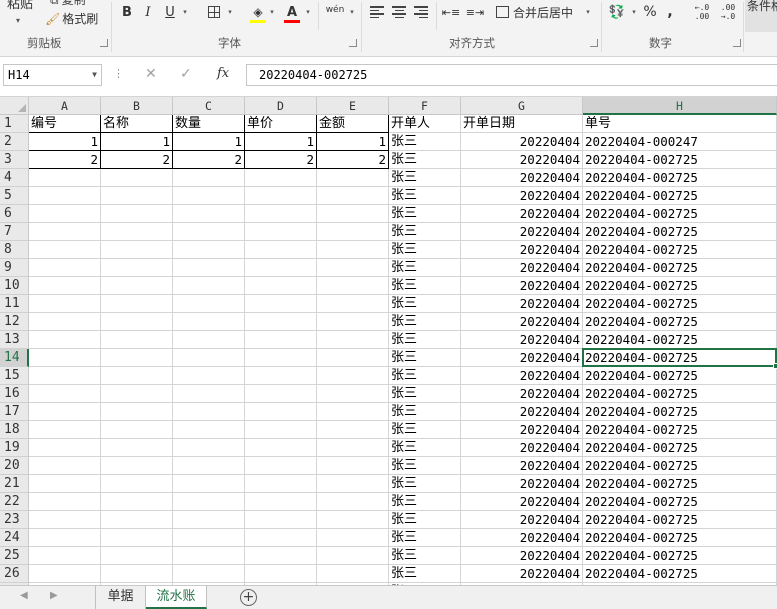 The width and height of the screenshot is (777, 609). Describe the element at coordinates (65, 376) in the screenshot. I see `cell-a15` at that location.